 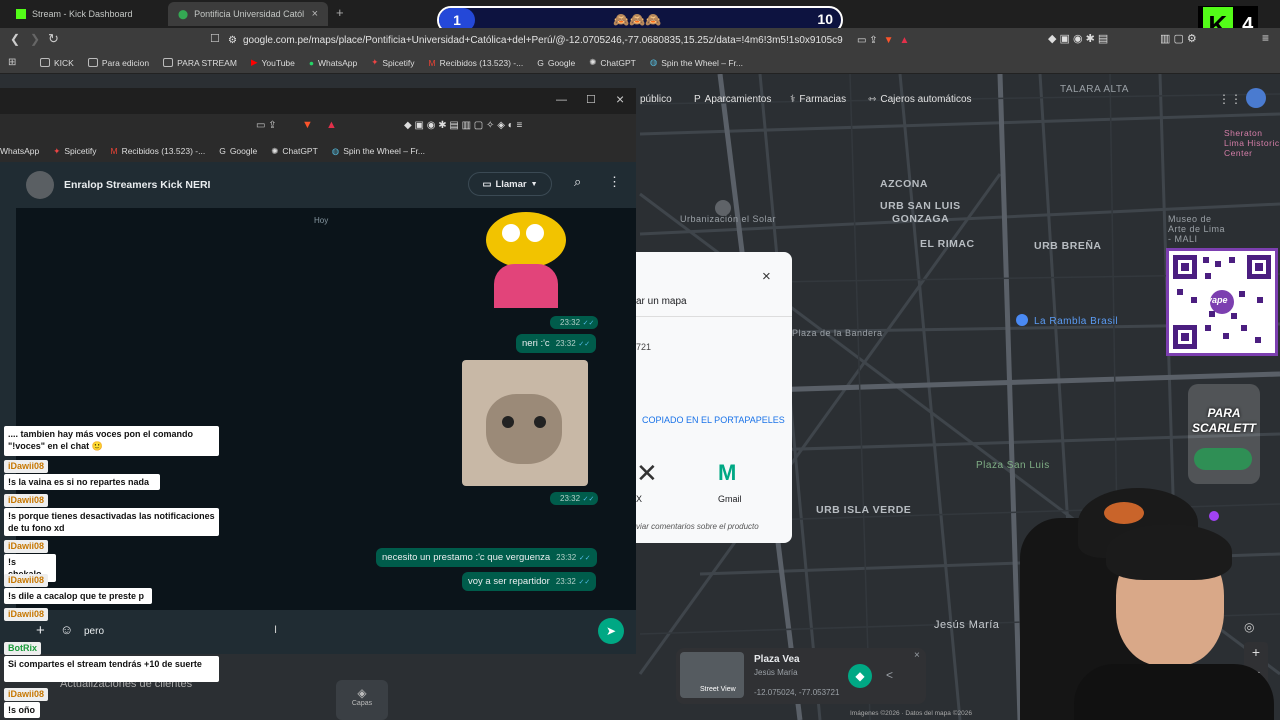 What do you see at coordinates (889, 675) in the screenshot?
I see `share-icon: <` at bounding box center [889, 675].